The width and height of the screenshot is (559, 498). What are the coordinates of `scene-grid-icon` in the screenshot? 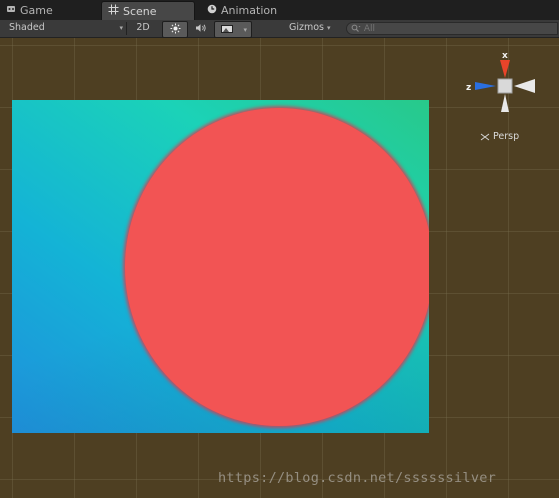 It's located at (113, 12).